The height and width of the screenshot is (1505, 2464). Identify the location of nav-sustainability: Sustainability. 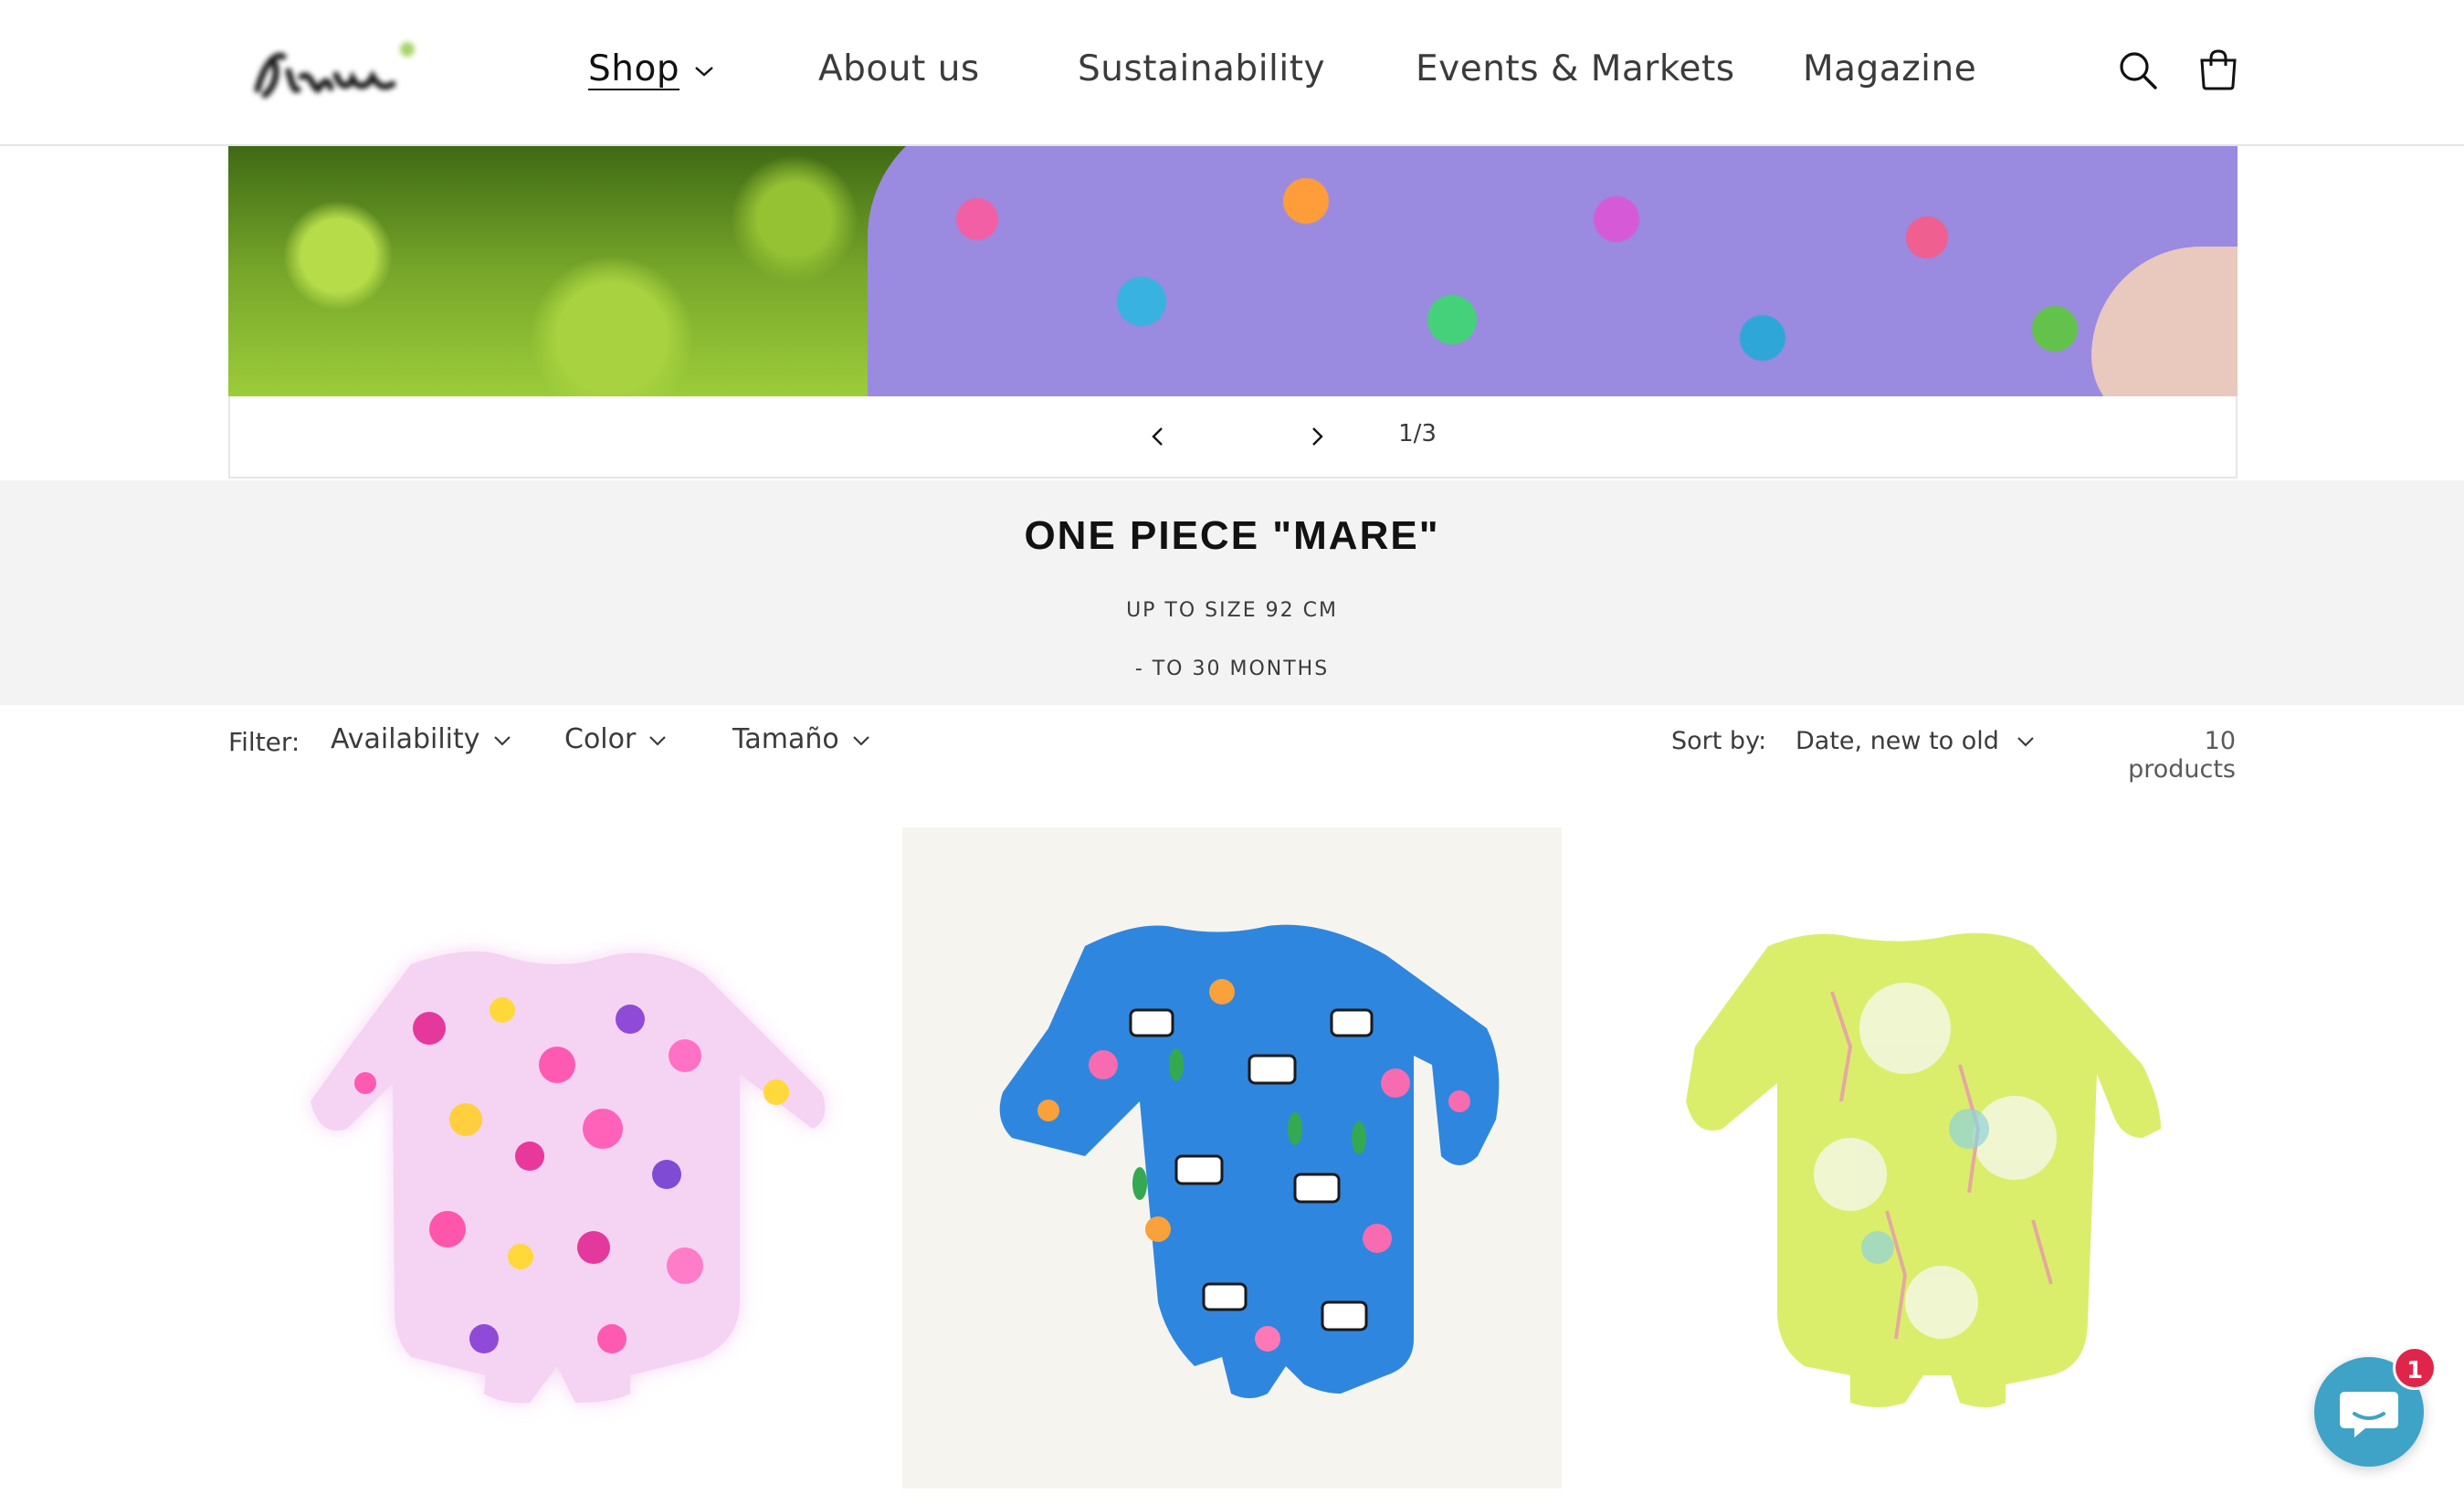
(1201, 69).